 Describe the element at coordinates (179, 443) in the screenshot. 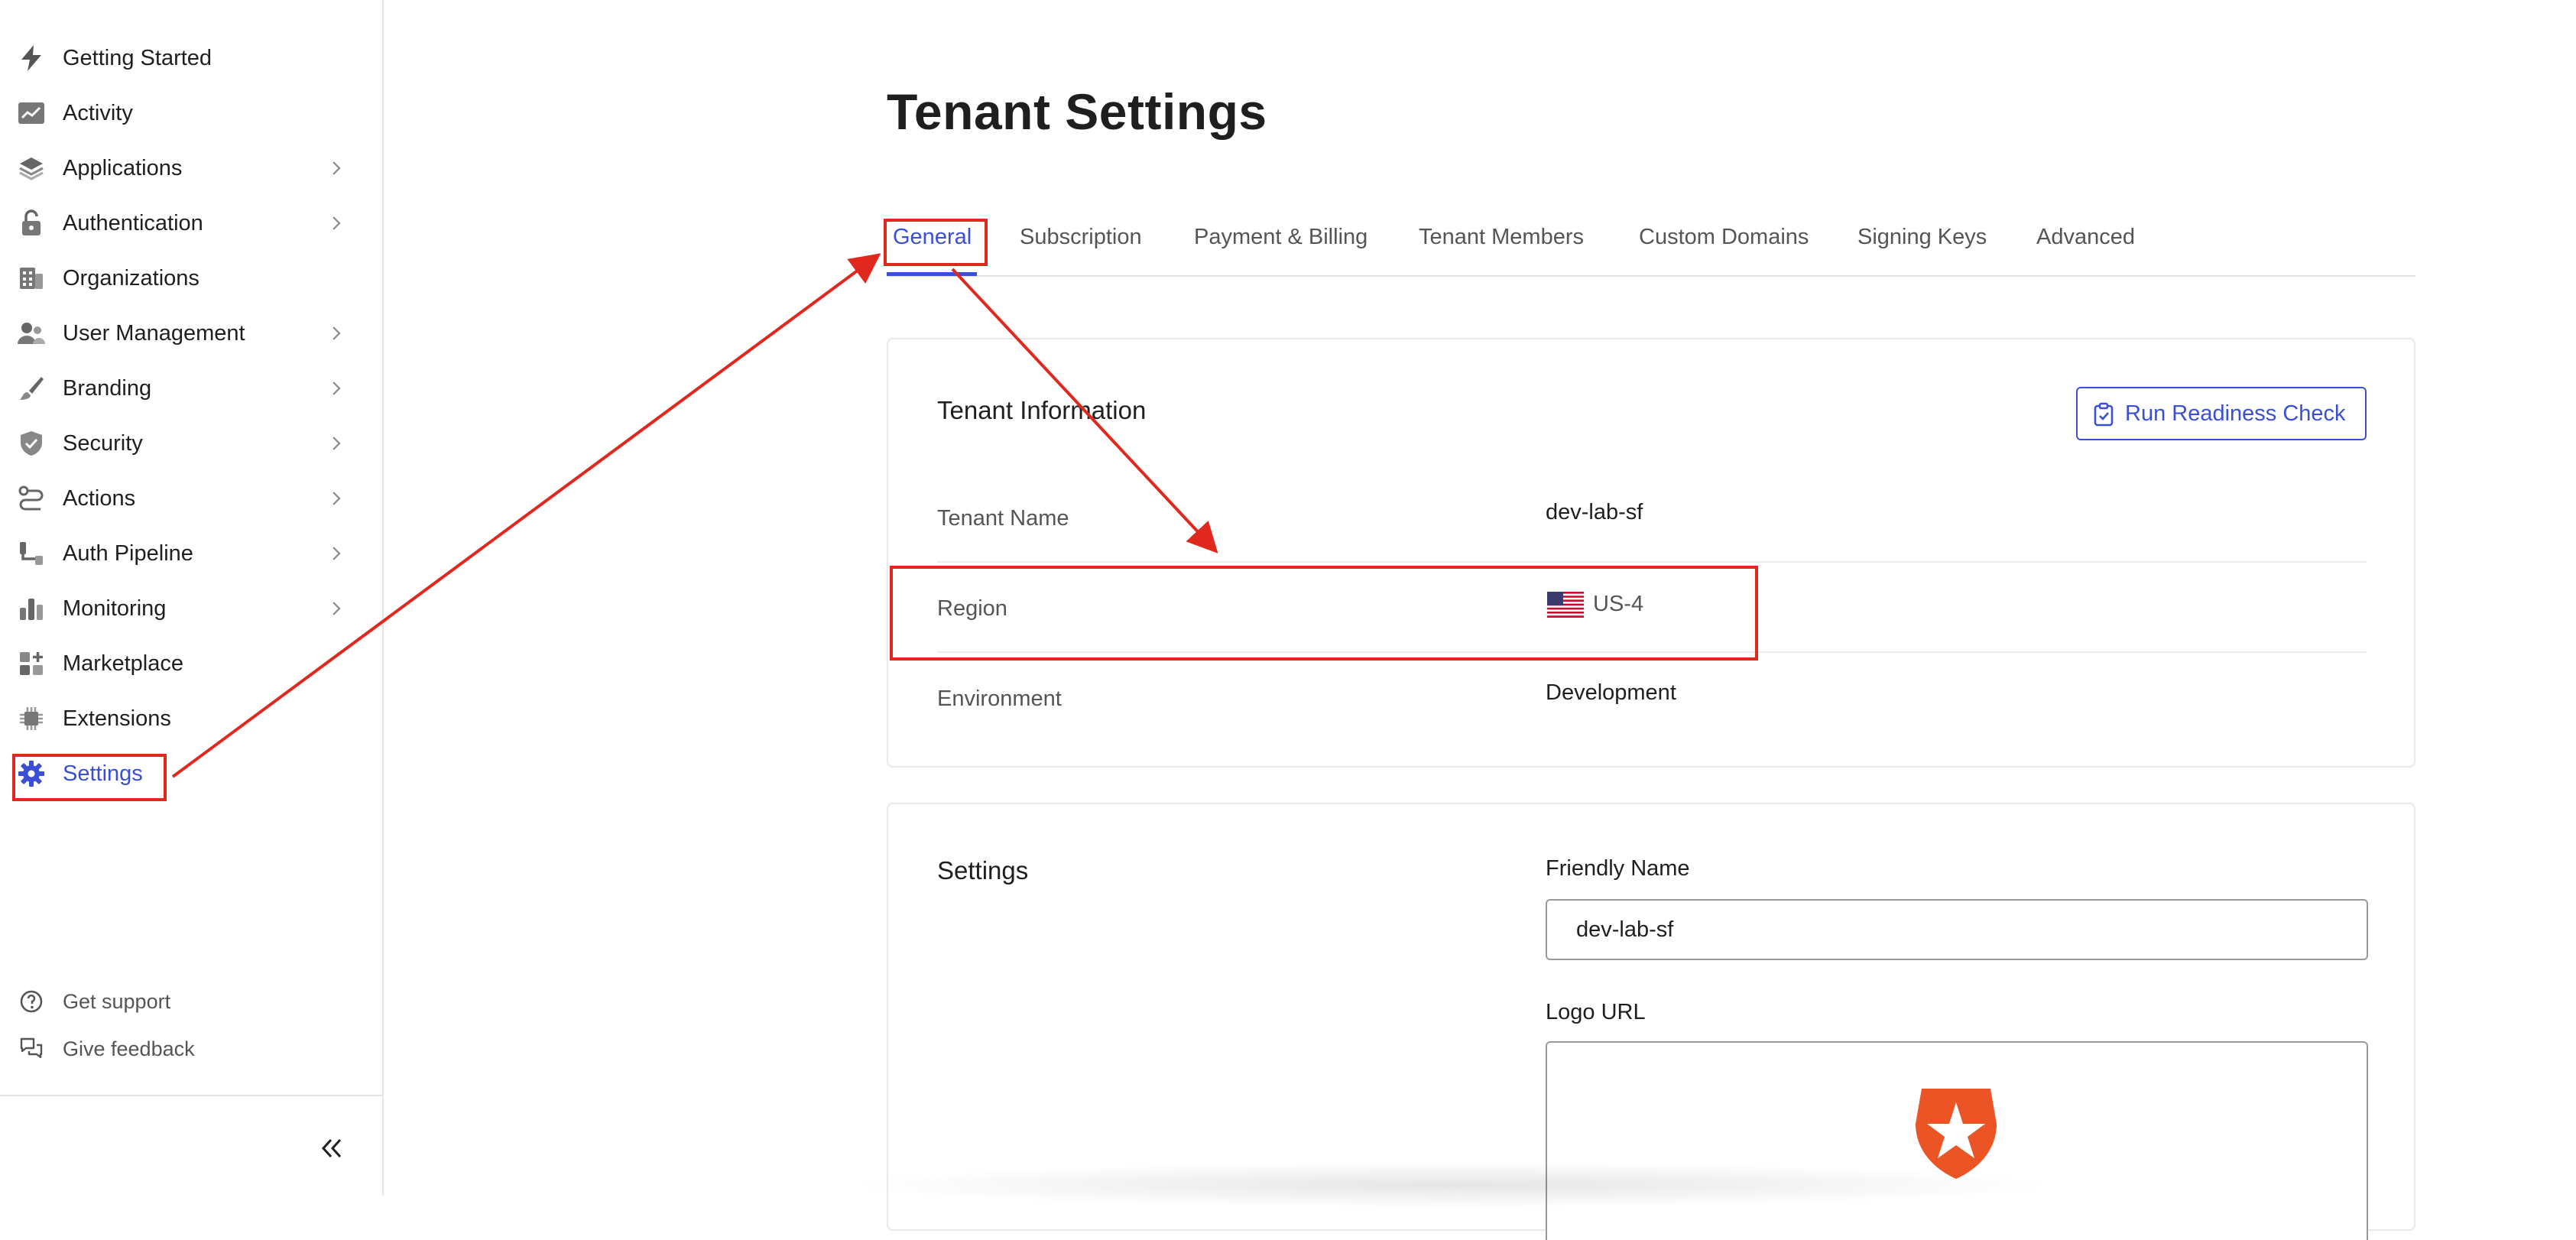

I see `sidebar-item-security: Security` at that location.